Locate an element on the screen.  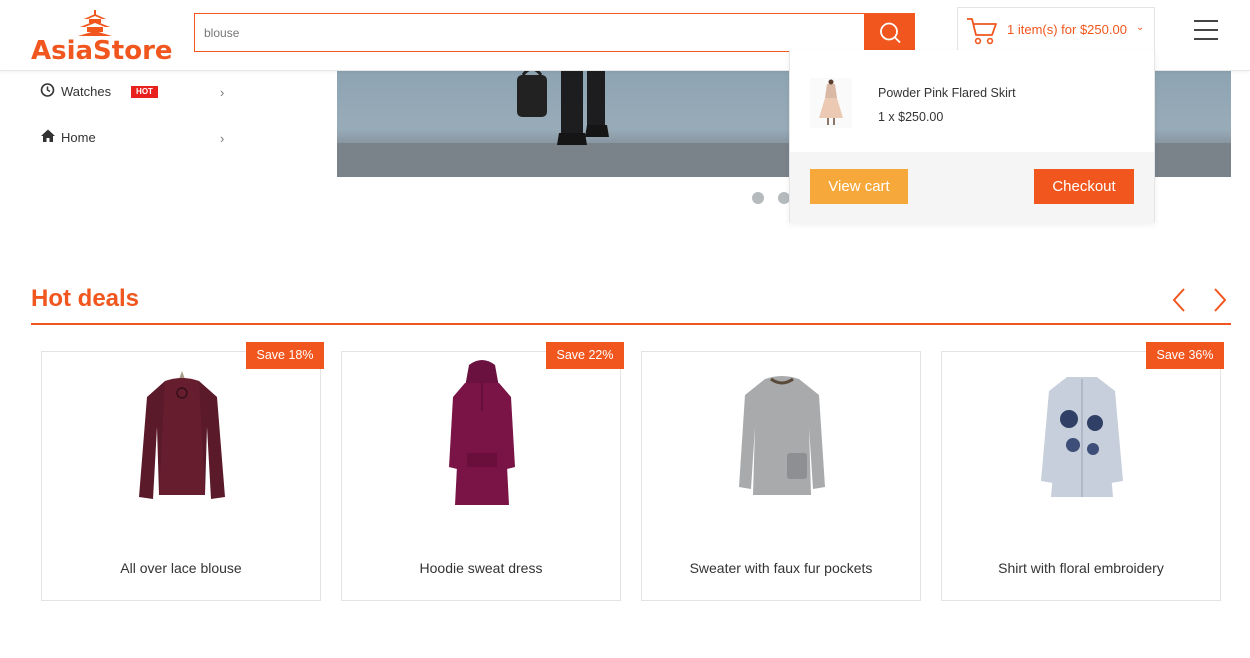
logo-text: AsiaStore is located at coordinates (102, 51).